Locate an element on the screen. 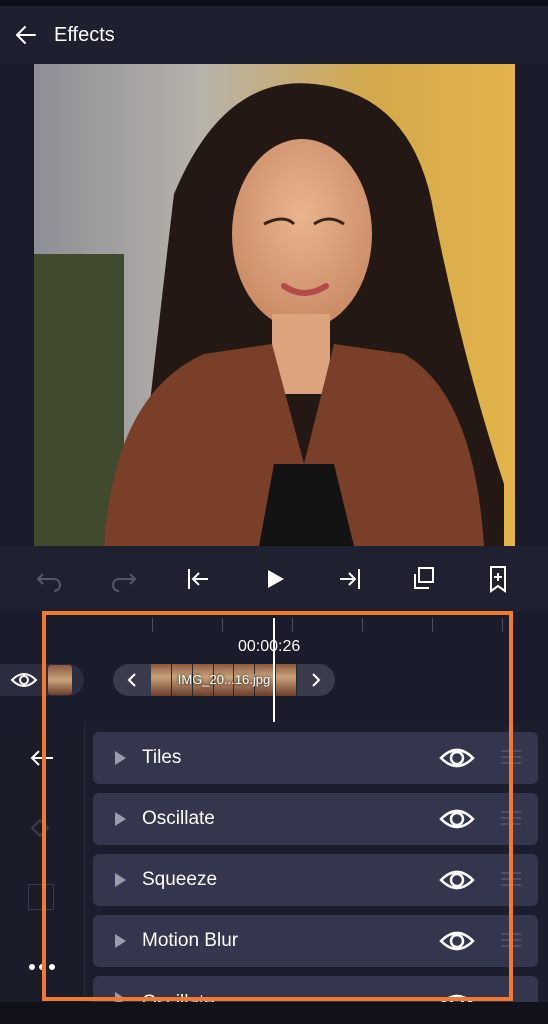 The height and width of the screenshot is (1024, 548). timeline: 00:00:26 IMG_20...16.jpg is located at coordinates (274, 667).